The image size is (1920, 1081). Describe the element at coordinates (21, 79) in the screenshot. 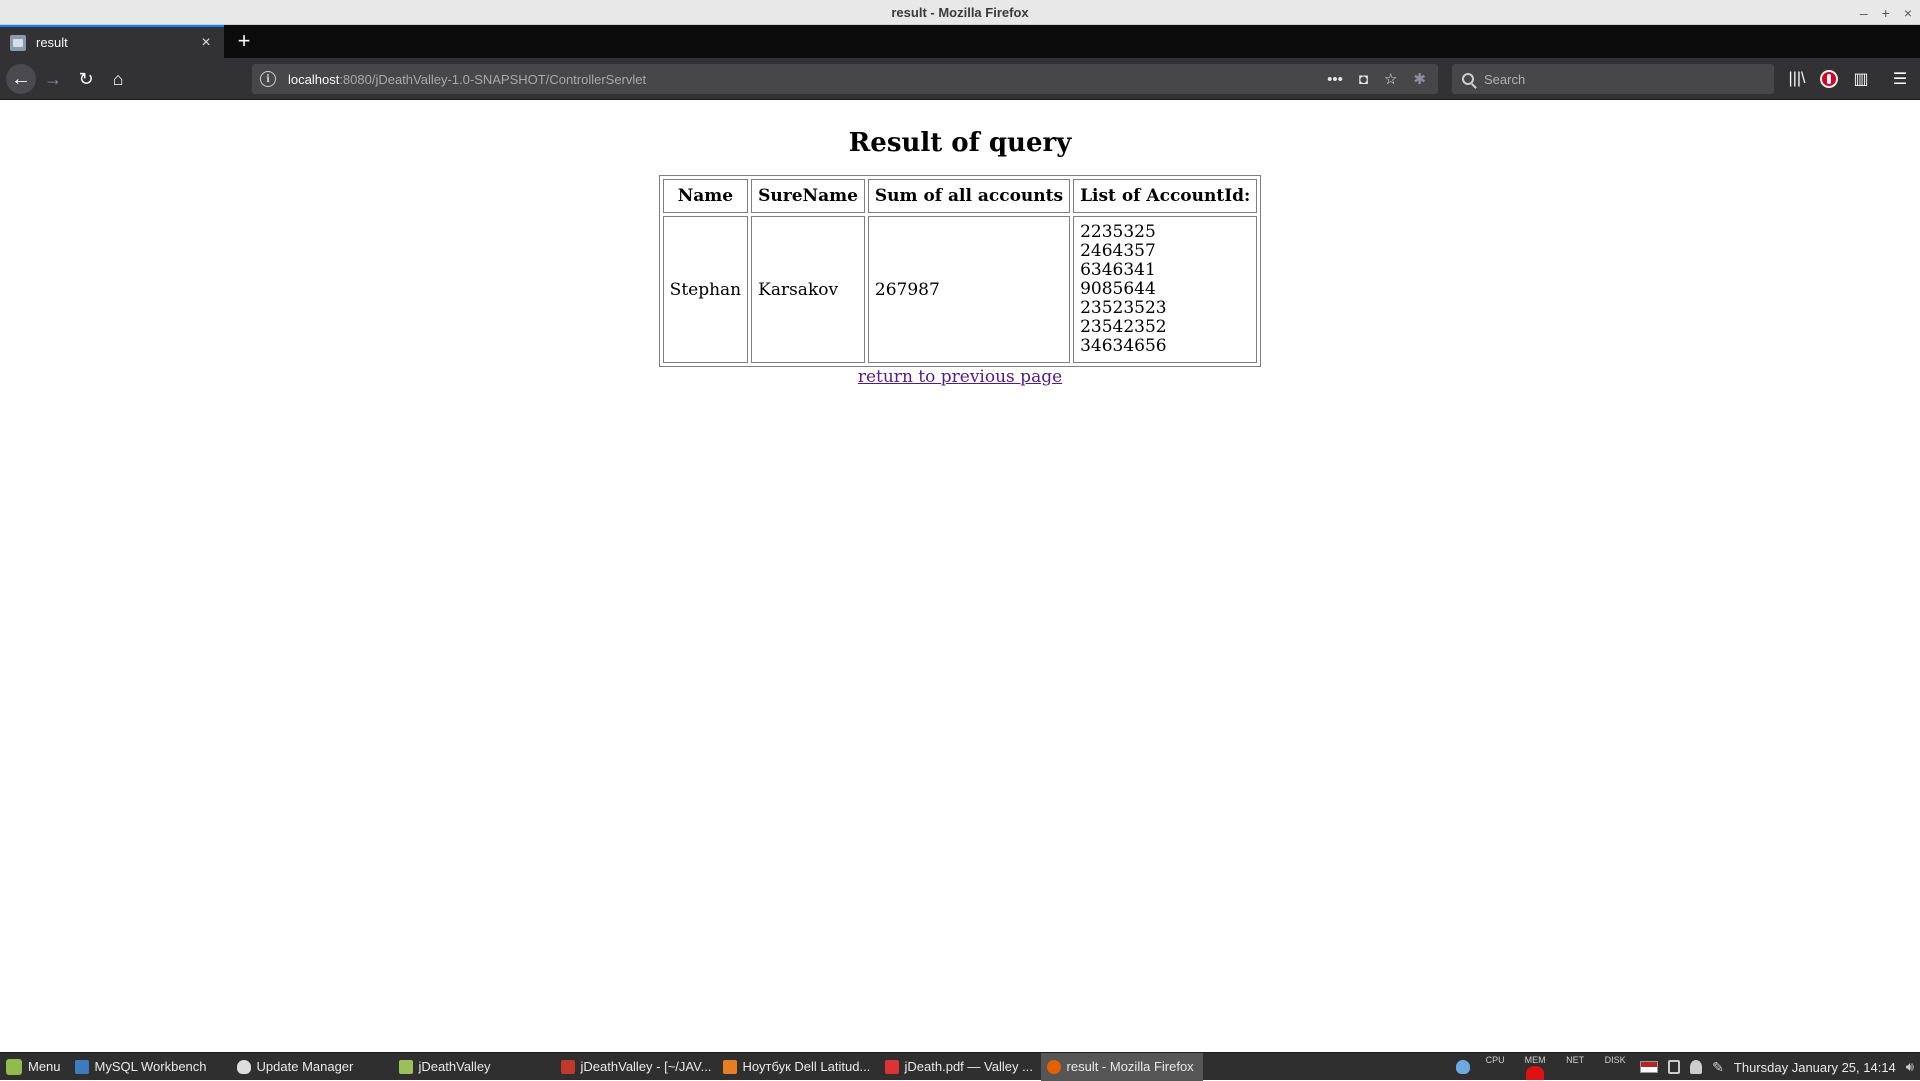

I see `back-button: ←` at that location.